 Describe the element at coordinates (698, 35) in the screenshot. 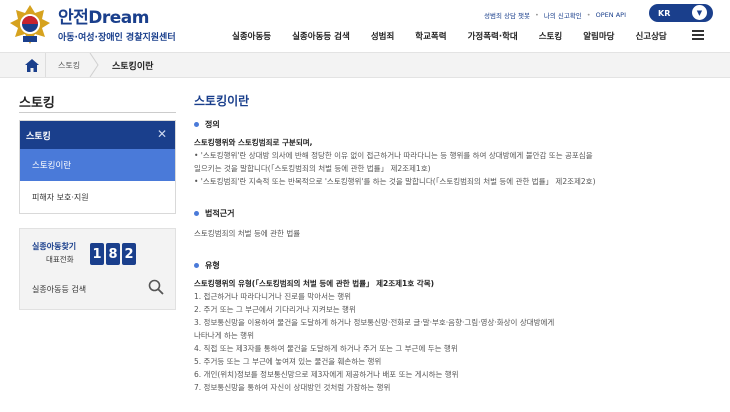

I see `menu-icon` at that location.